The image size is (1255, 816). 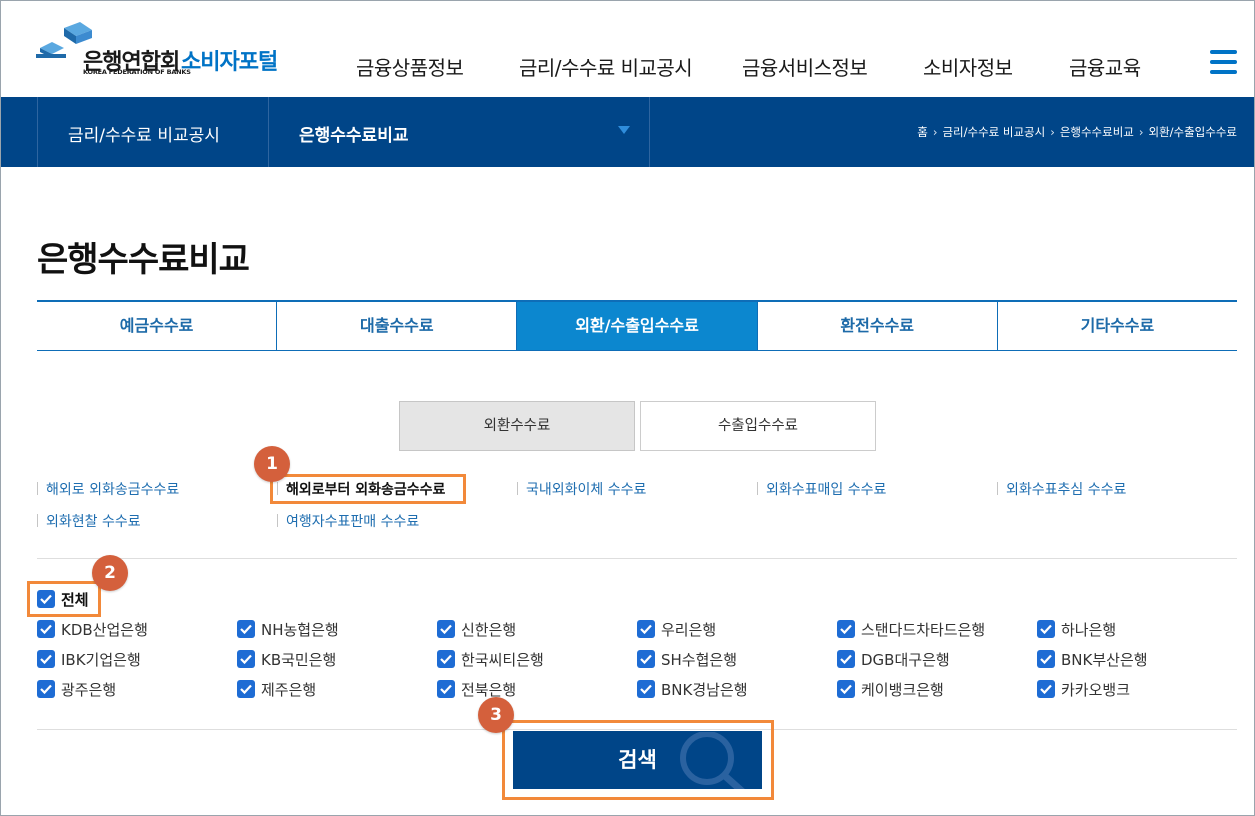 What do you see at coordinates (624, 130) in the screenshot?
I see `caret-down-icon` at bounding box center [624, 130].